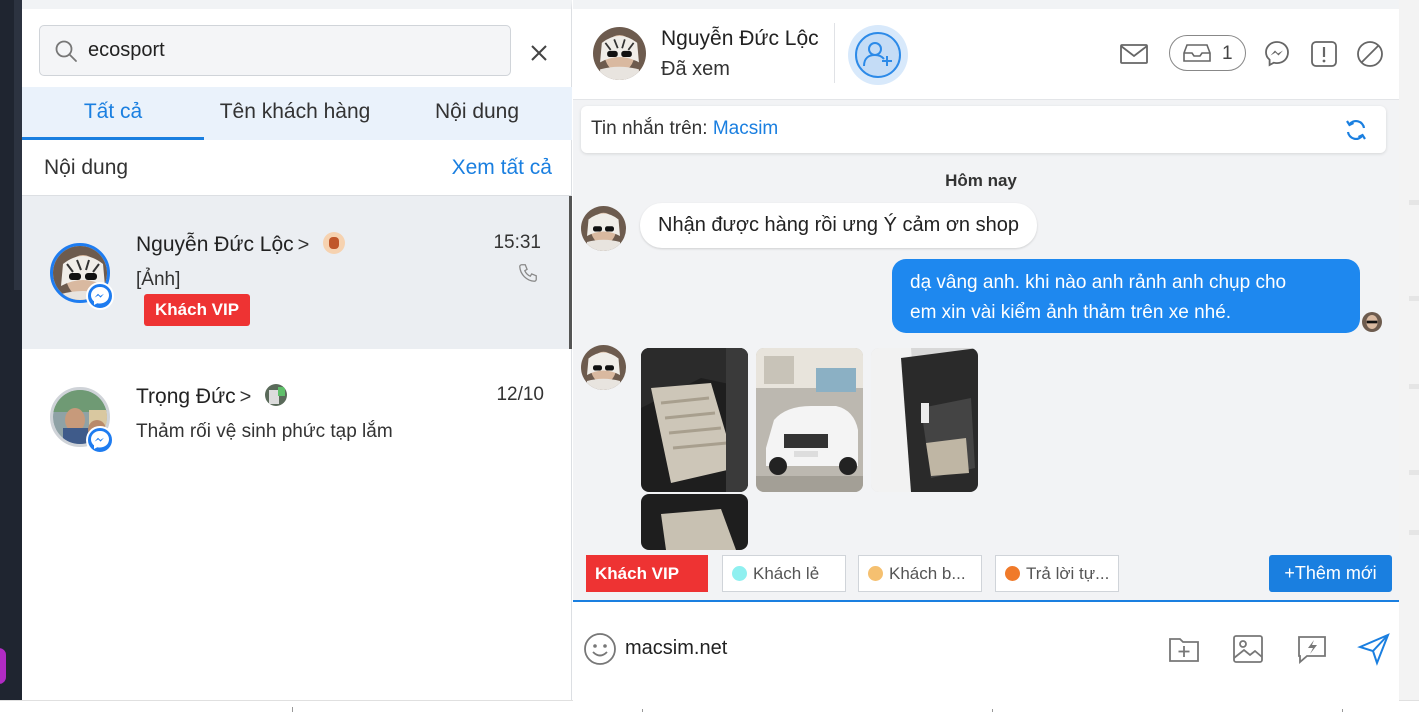 The height and width of the screenshot is (713, 1419). I want to click on filter-tabs: Tất cả Tên khách hàng Nội dung, so click(297, 113).